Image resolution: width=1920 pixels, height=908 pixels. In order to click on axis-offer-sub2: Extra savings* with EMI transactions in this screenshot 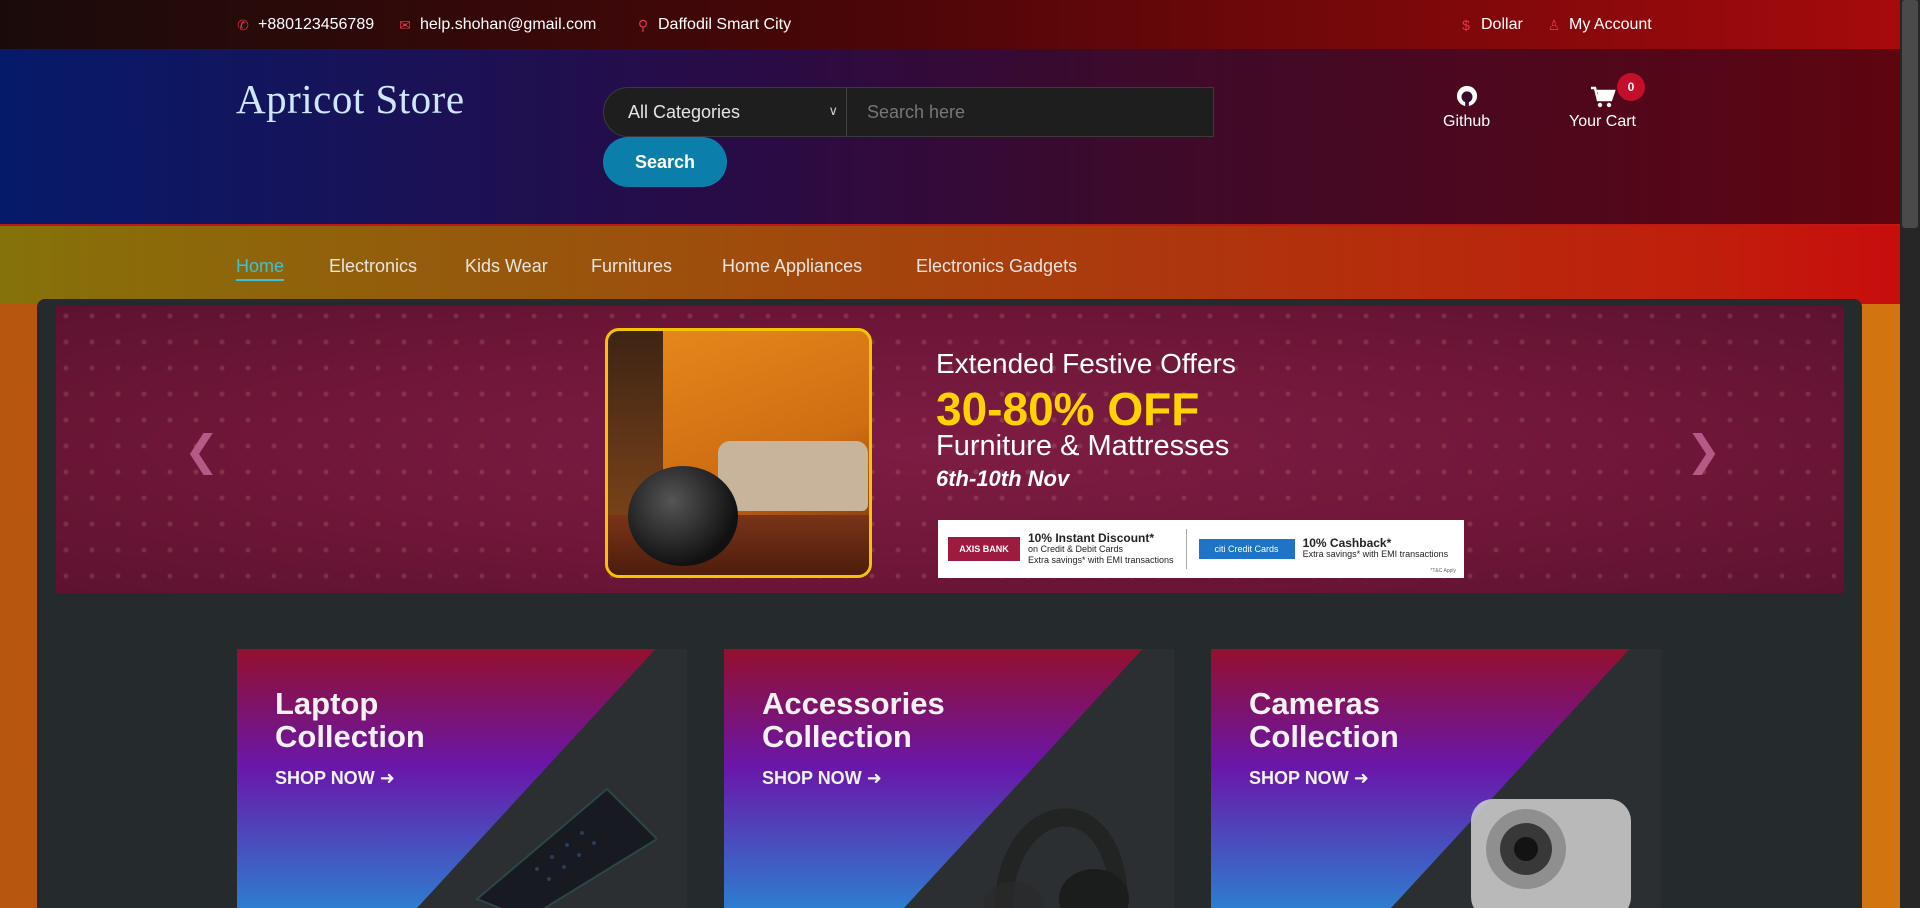, I will do `click(1101, 559)`.